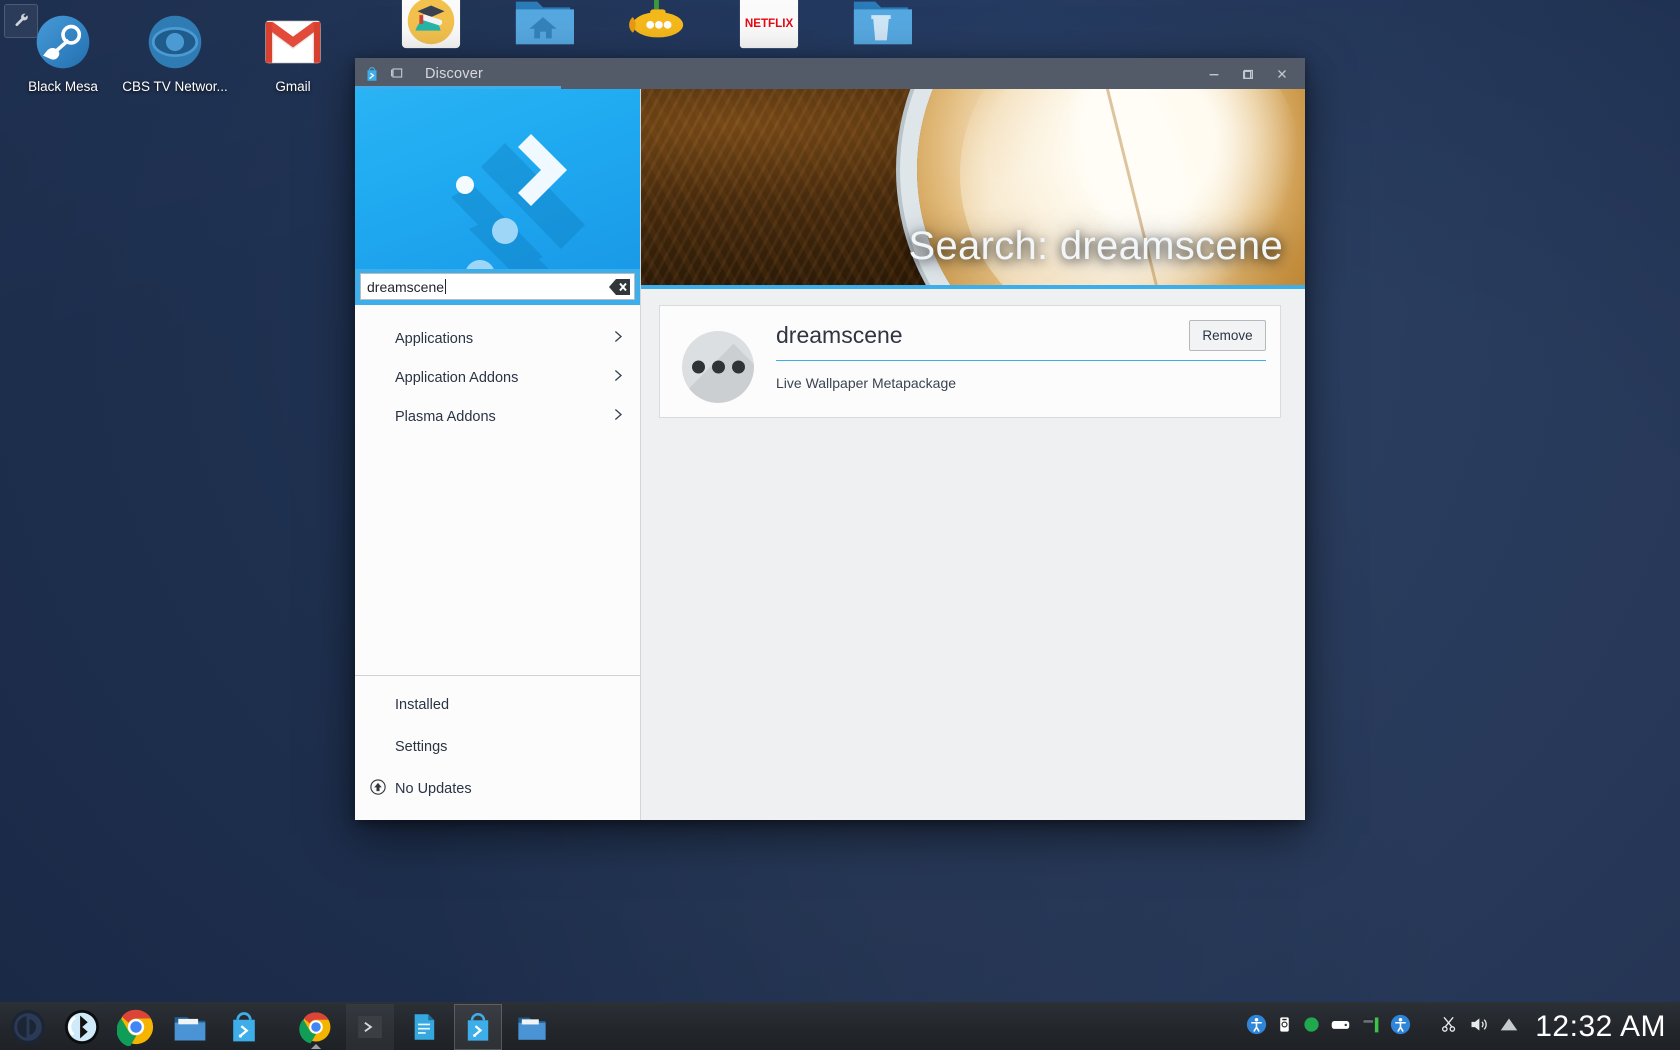 The width and height of the screenshot is (1680, 1050). Describe the element at coordinates (278, 1026) in the screenshot. I see `taskbar-launchers` at that location.